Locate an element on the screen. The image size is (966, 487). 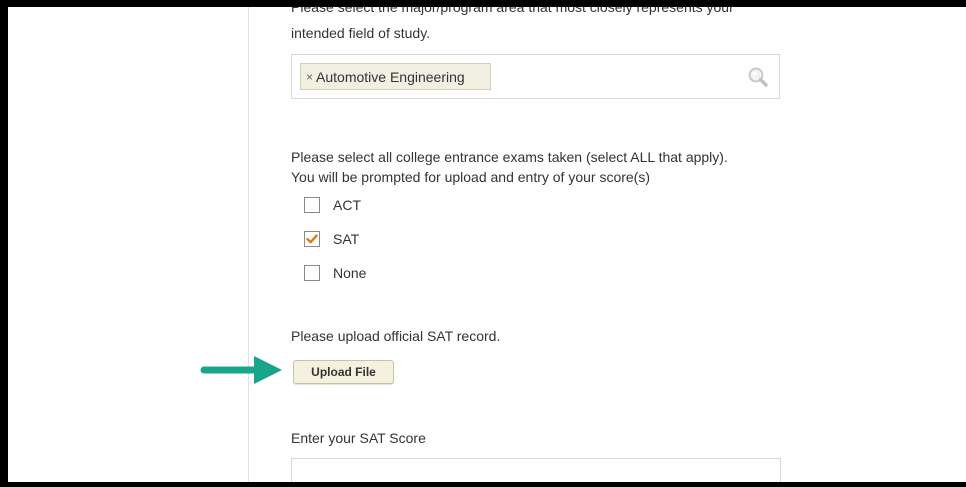
exam-option-none: None is located at coordinates (335, 273).